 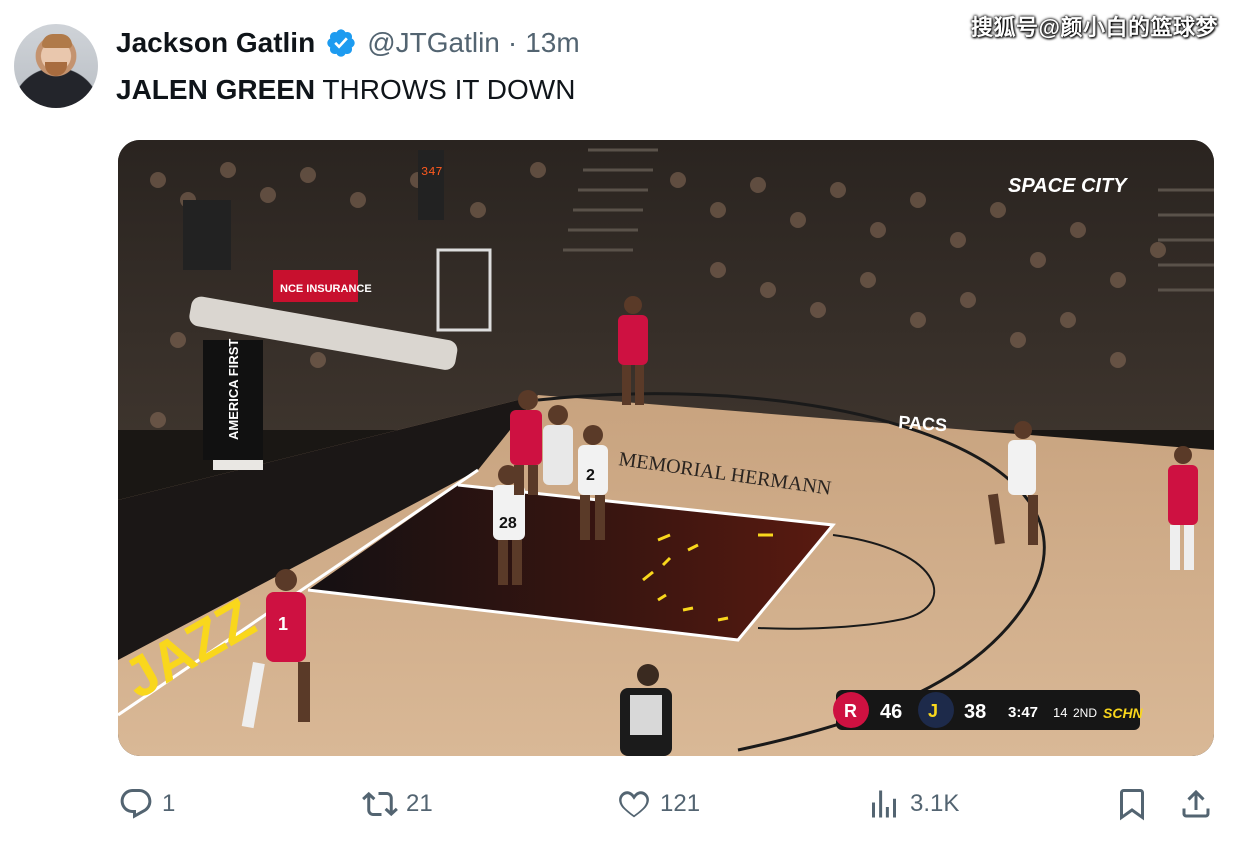 I want to click on like-count: 121, so click(x=680, y=803).